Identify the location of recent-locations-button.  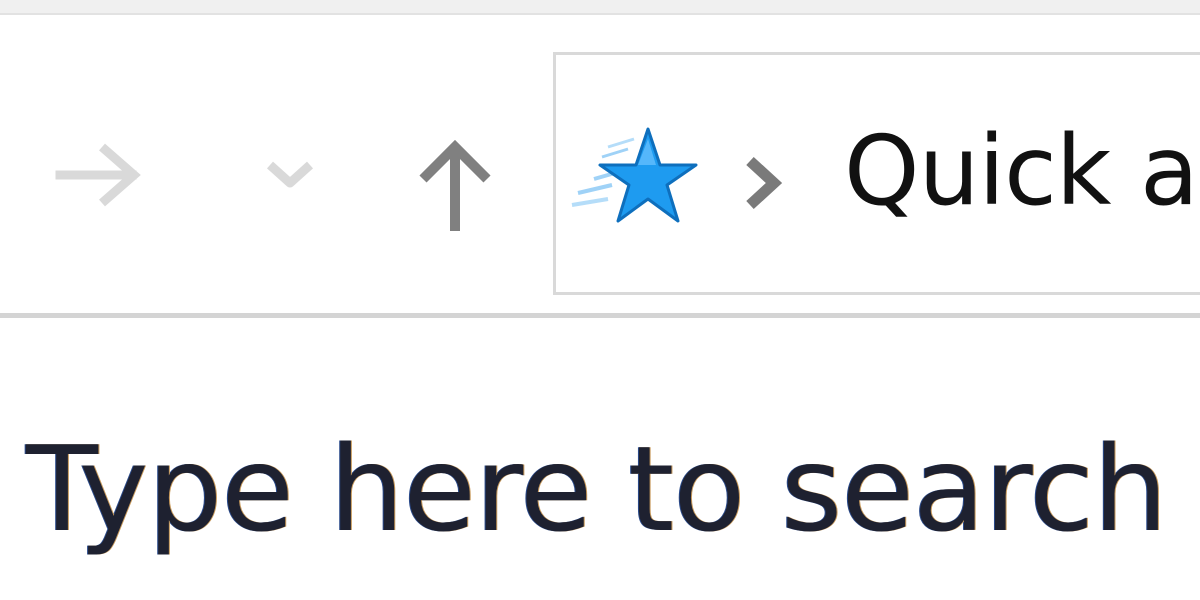
(290, 175).